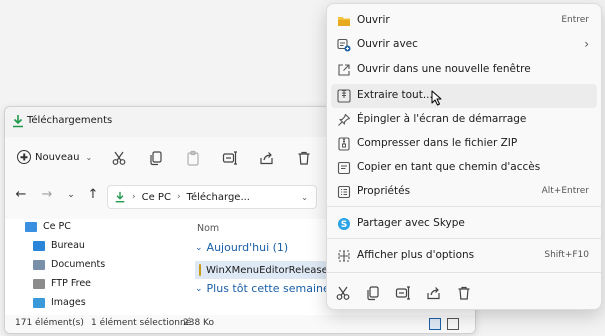 This screenshot has height=336, width=605. Describe the element at coordinates (449, 167) in the screenshot. I see `menu-item-label: Copier en tant que chemin d'accès` at that location.